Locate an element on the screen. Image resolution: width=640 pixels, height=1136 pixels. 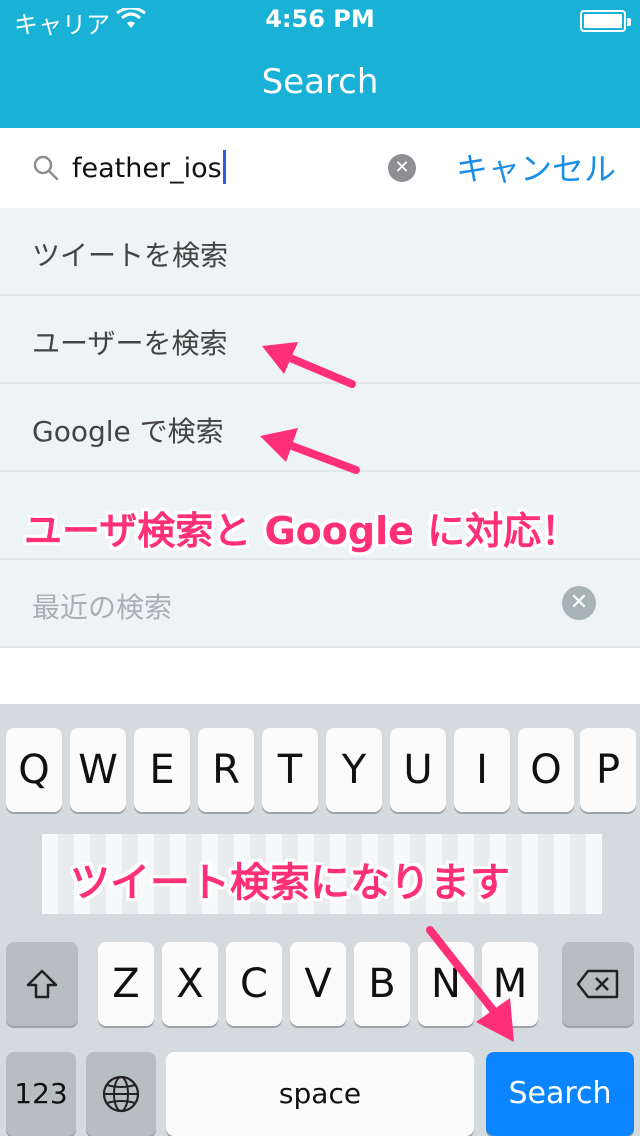
key-u: U is located at coordinates (418, 770).